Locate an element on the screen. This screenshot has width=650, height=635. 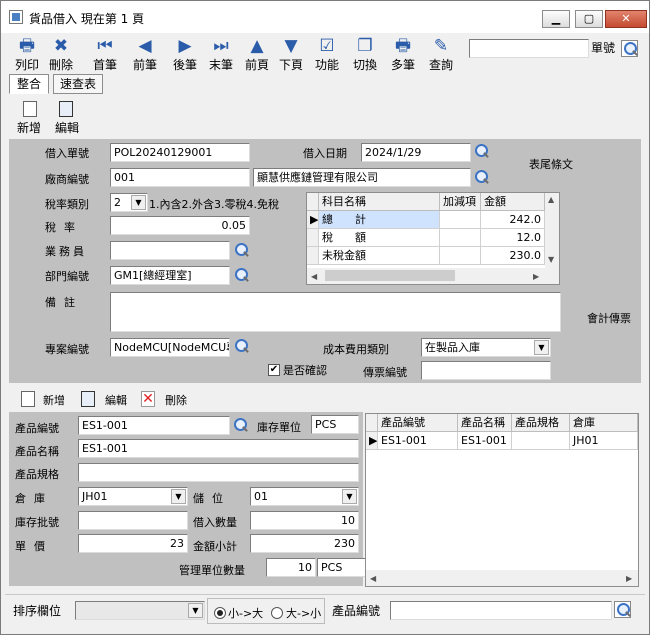
product-name-field: ES1-001 is located at coordinates (218, 448).